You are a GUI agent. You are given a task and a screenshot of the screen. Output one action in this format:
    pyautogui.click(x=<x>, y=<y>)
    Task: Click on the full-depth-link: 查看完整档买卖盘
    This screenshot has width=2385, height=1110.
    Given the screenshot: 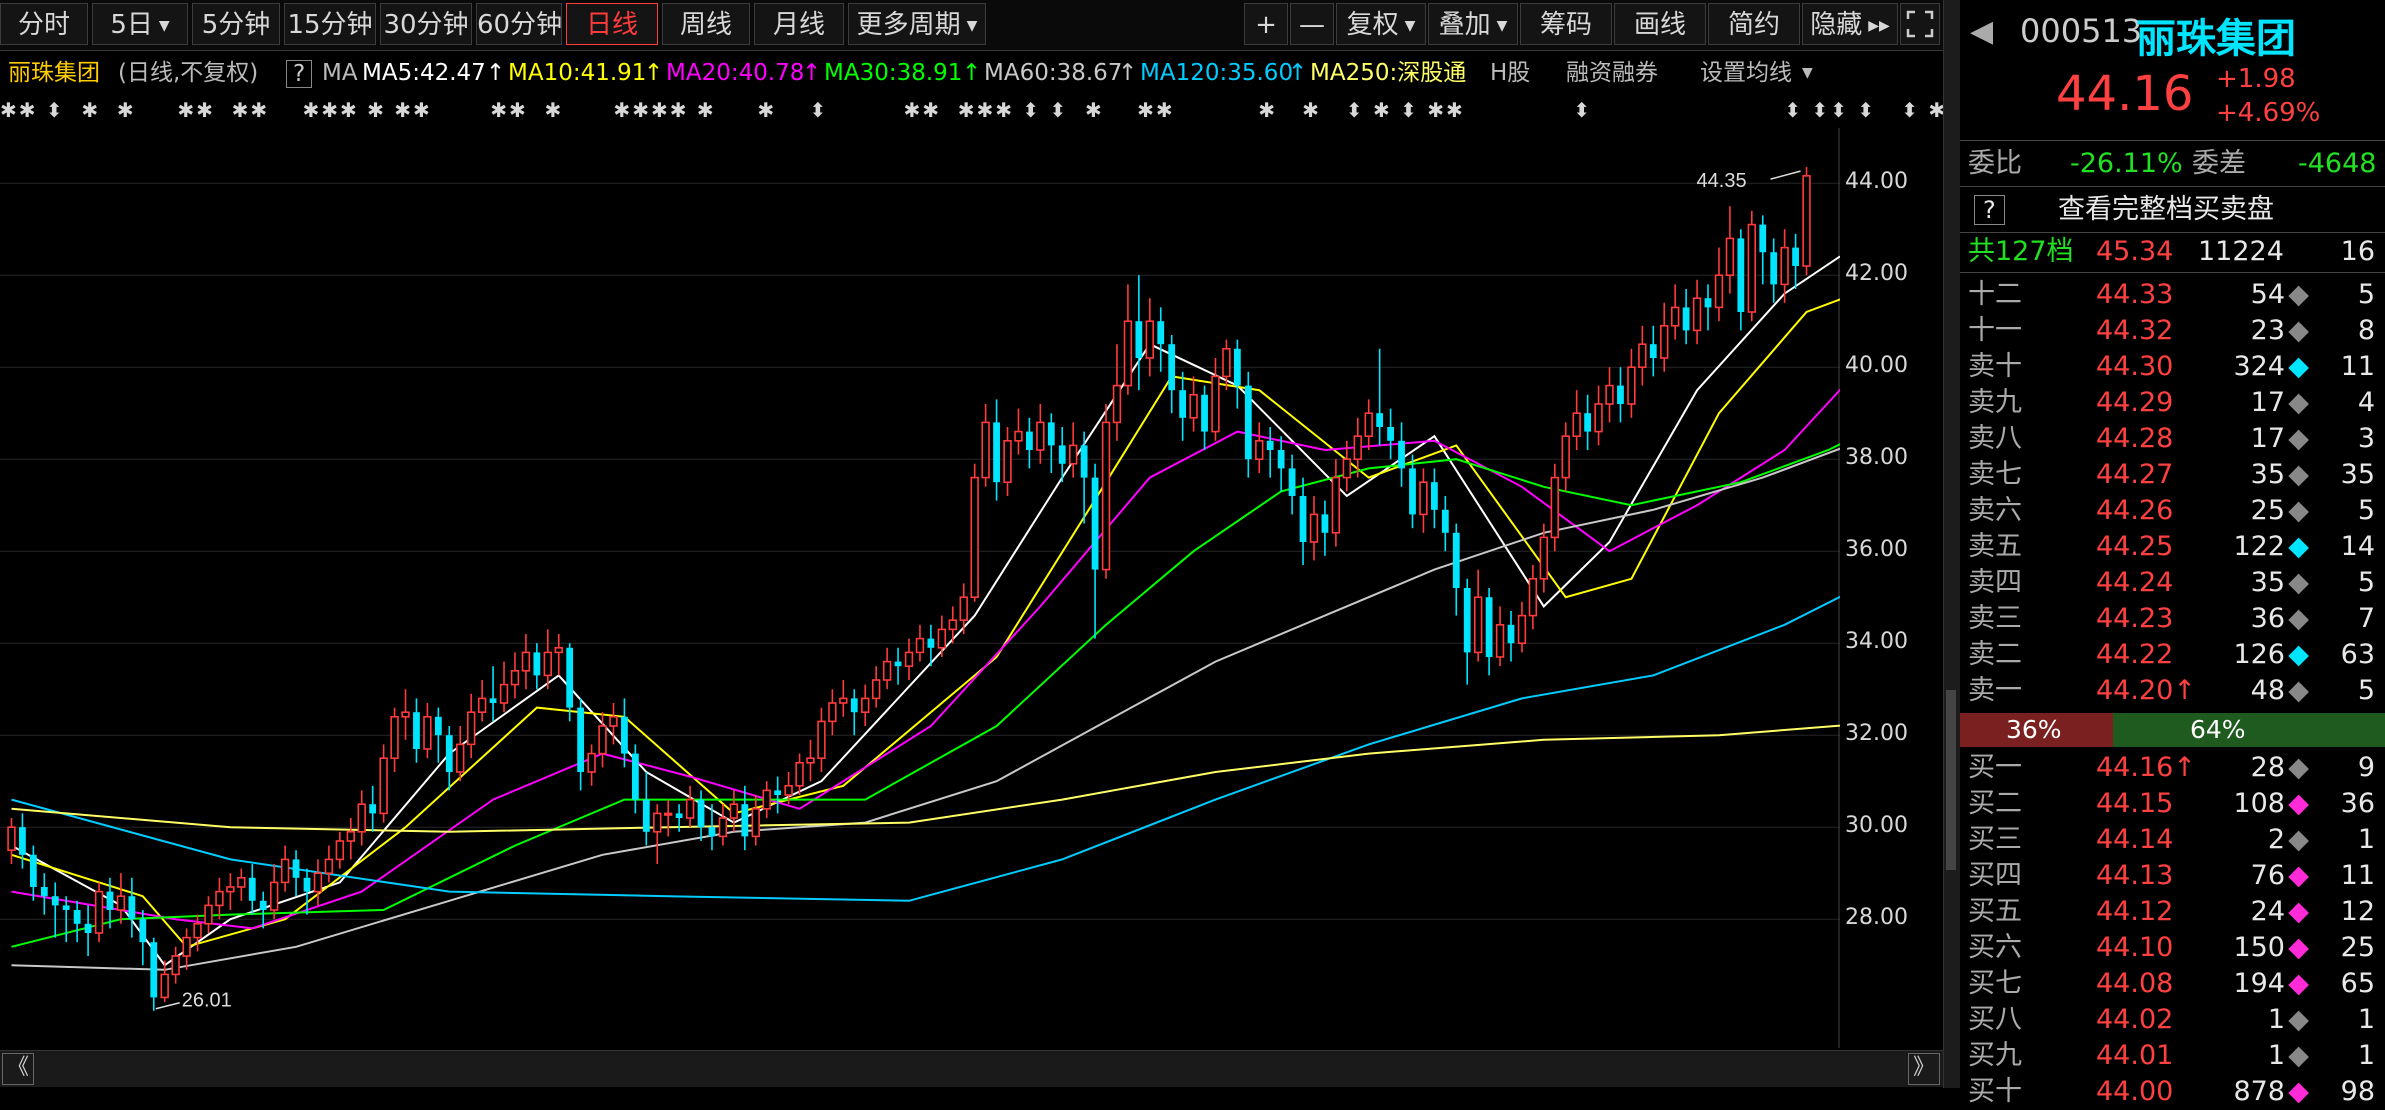 What is the action you would take?
    pyautogui.click(x=2166, y=210)
    